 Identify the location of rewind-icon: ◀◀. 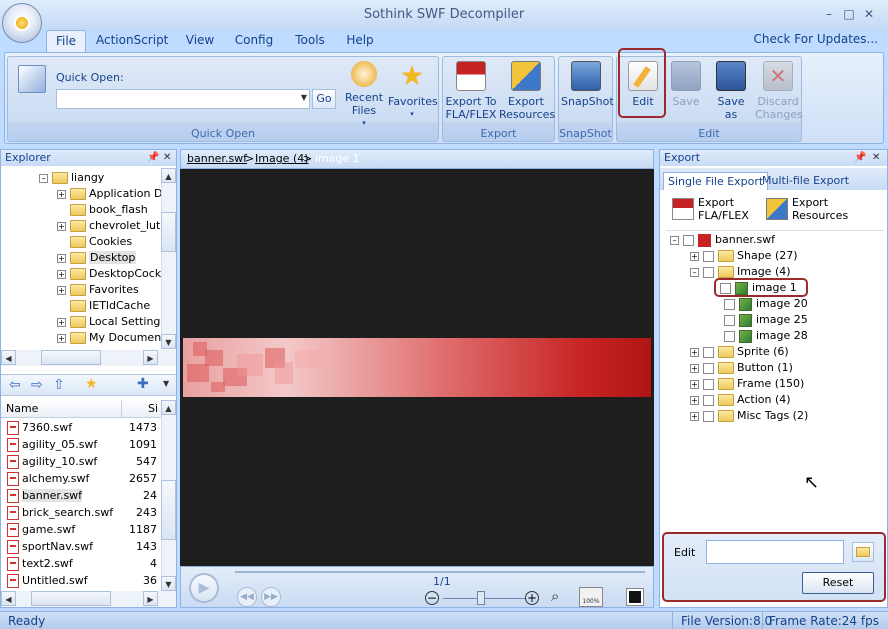
(247, 597).